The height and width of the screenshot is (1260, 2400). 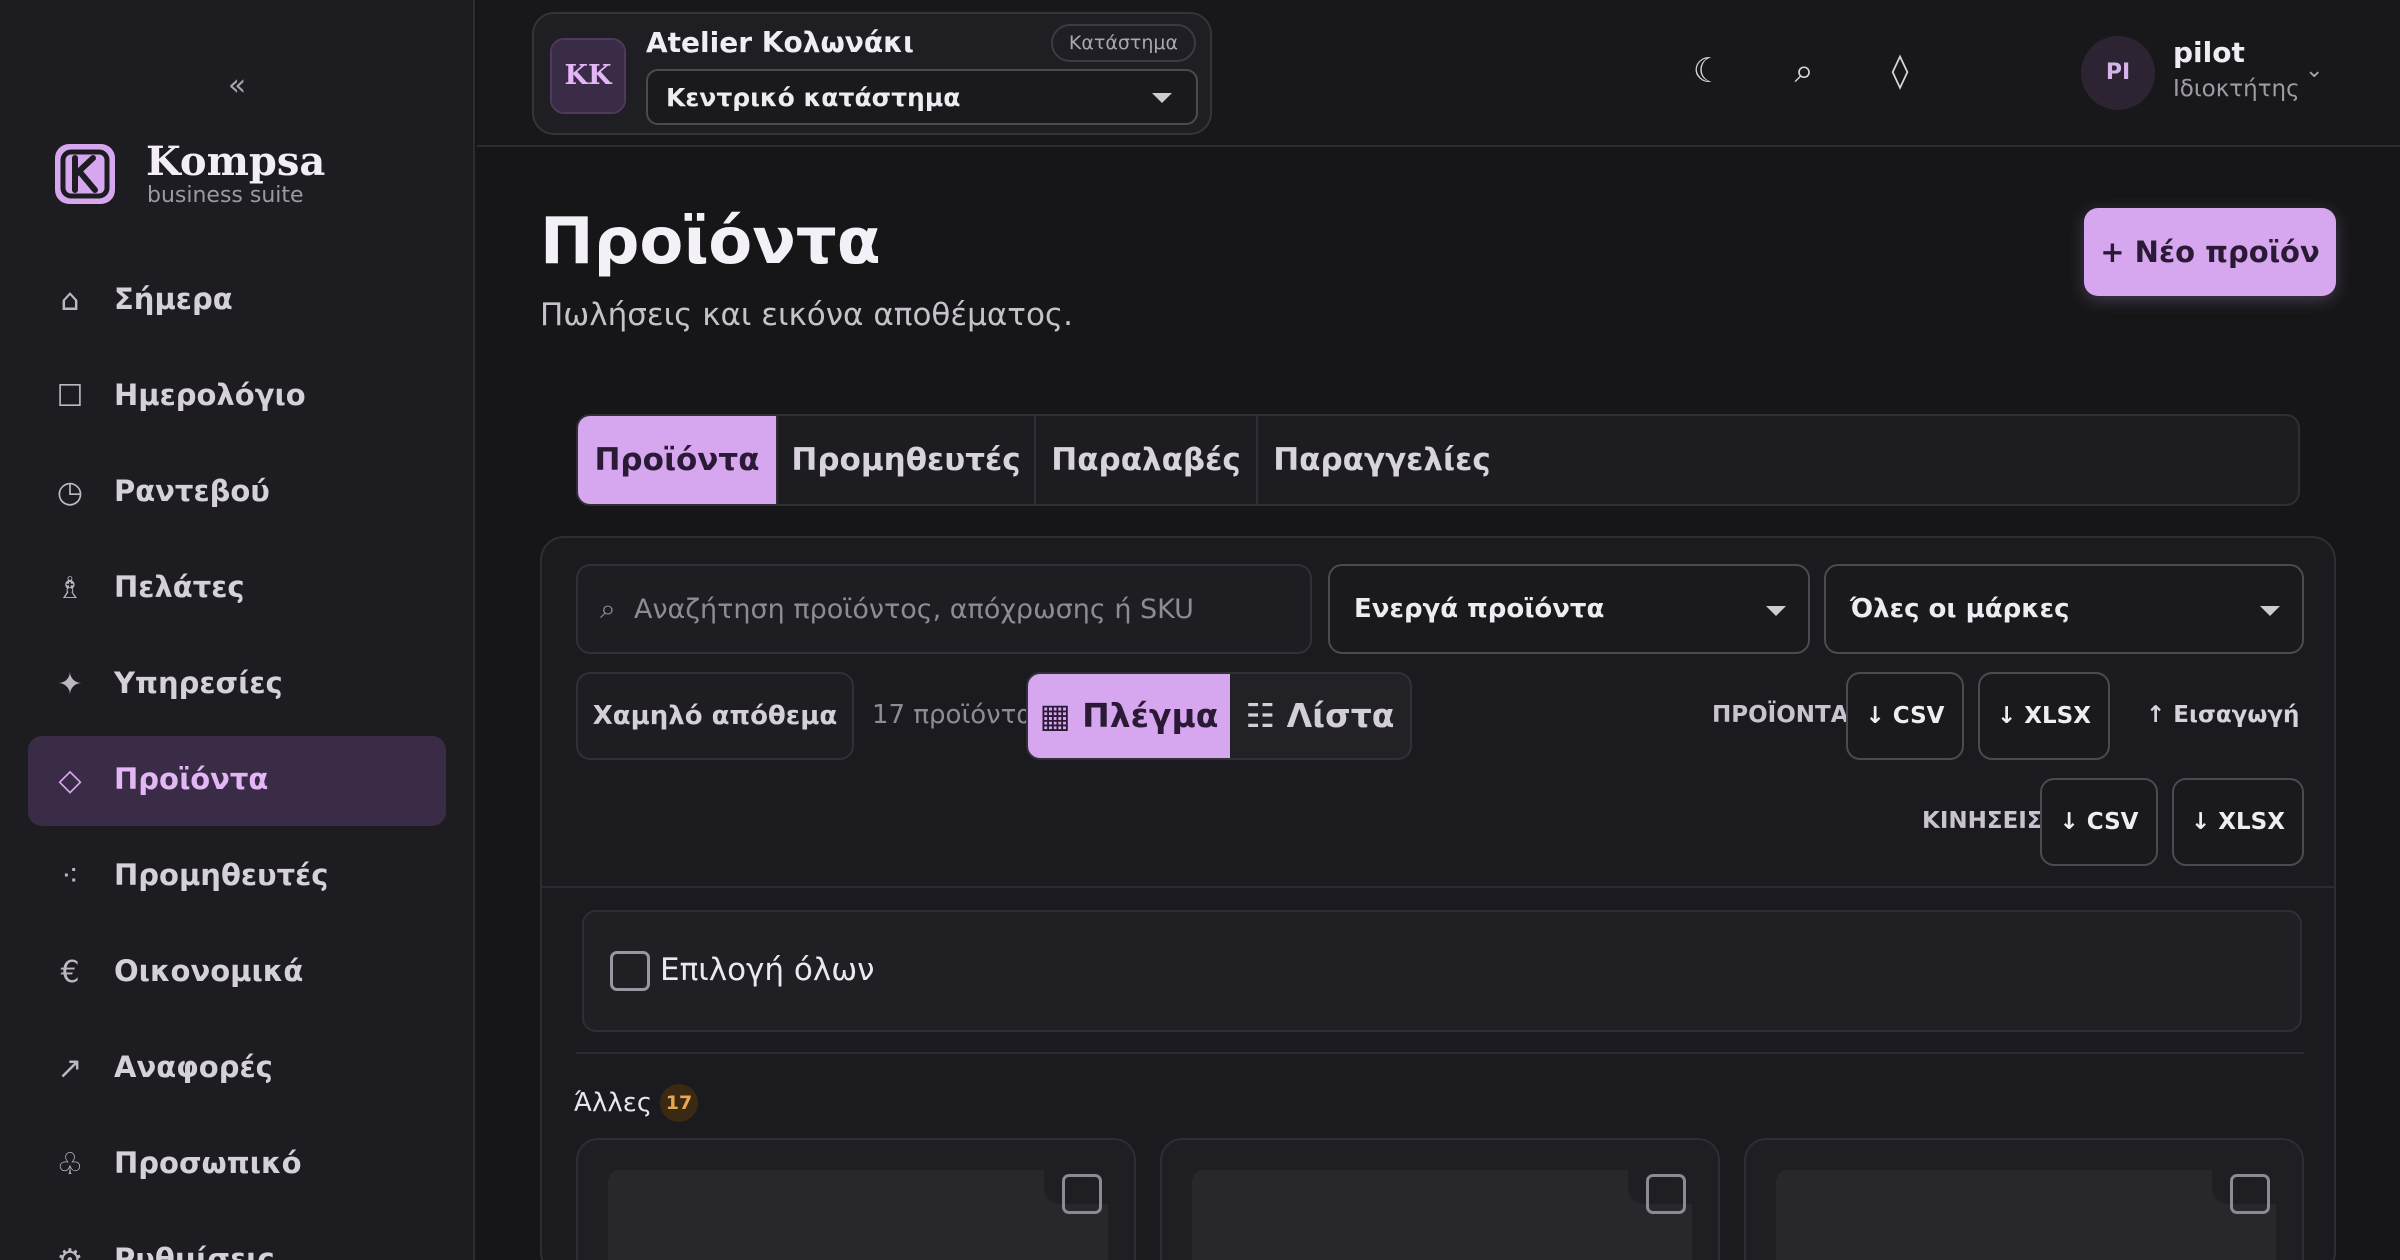 I want to click on sidebar-item-today: ⌂ Σήμερα, so click(x=237, y=301).